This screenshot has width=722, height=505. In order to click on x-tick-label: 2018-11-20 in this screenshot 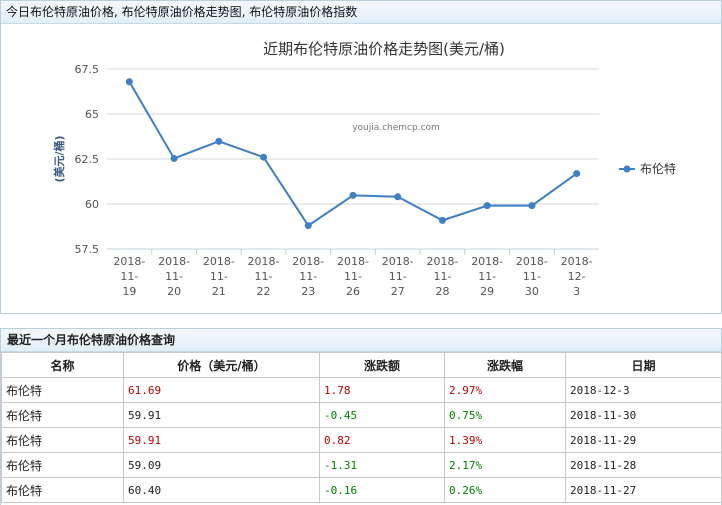, I will do `click(174, 276)`.